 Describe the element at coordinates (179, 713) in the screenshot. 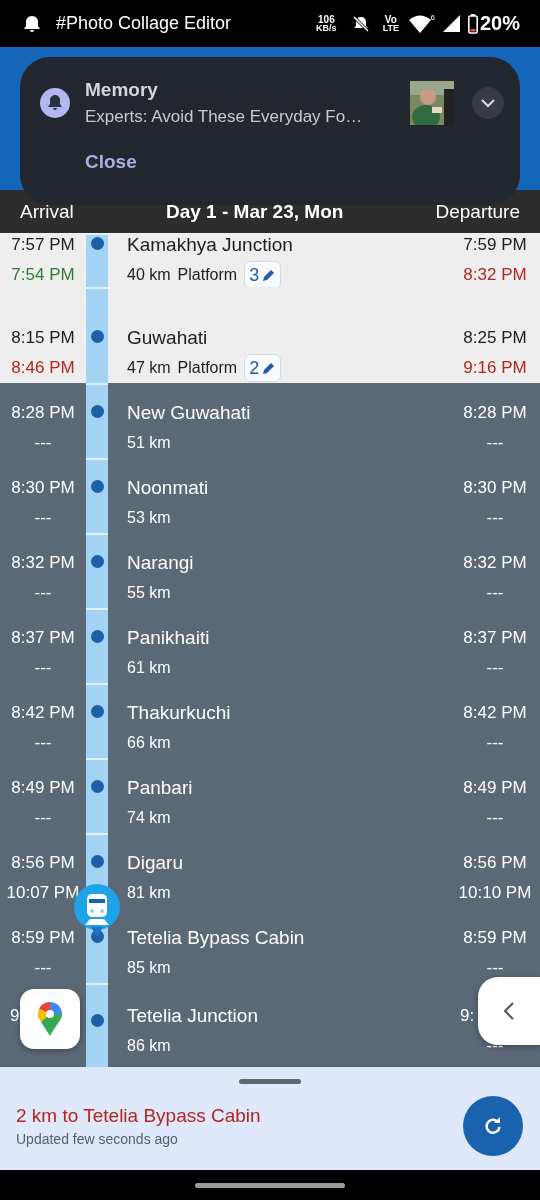

I see `station-name: Thakurkuchi` at that location.